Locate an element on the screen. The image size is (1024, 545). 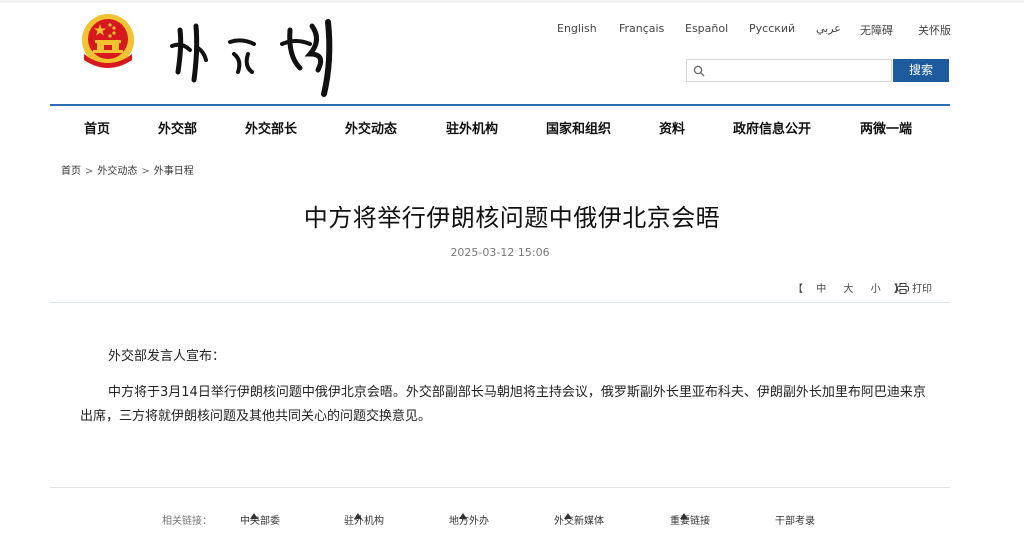
footer-link-label: 外交新媒体 is located at coordinates (579, 521).